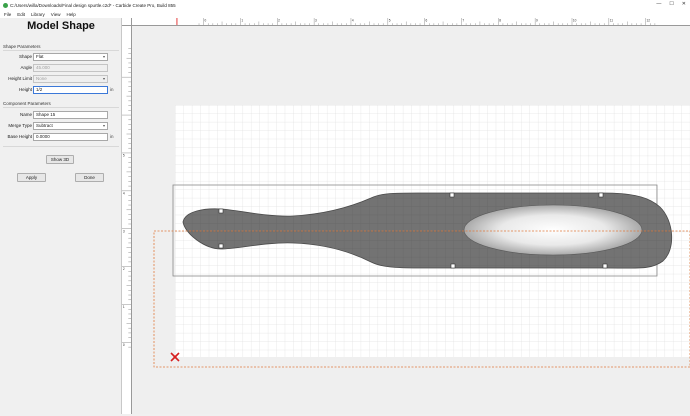 The width and height of the screenshot is (690, 416). What do you see at coordinates (56, 14) in the screenshot?
I see `menu-view: View` at bounding box center [56, 14].